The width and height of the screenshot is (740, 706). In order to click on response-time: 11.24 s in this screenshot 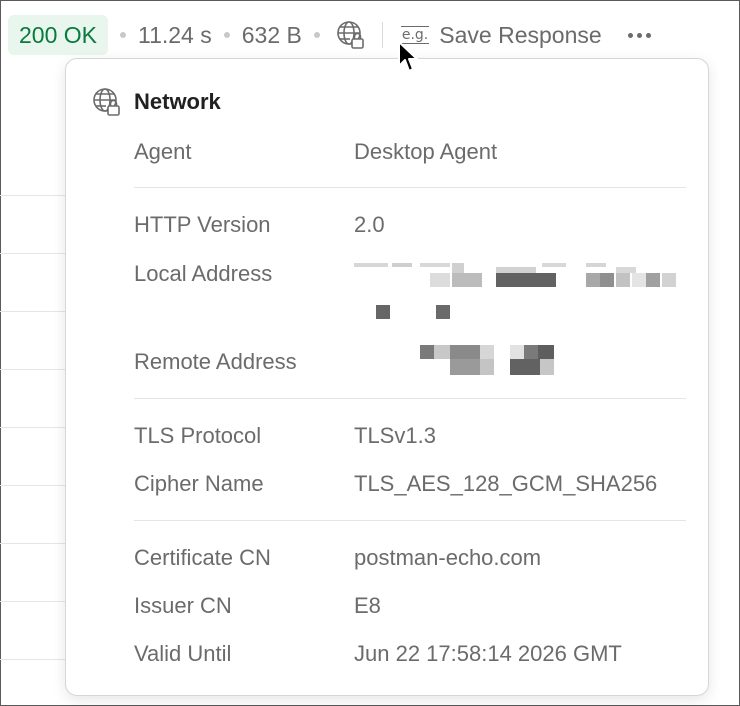, I will do `click(175, 35)`.